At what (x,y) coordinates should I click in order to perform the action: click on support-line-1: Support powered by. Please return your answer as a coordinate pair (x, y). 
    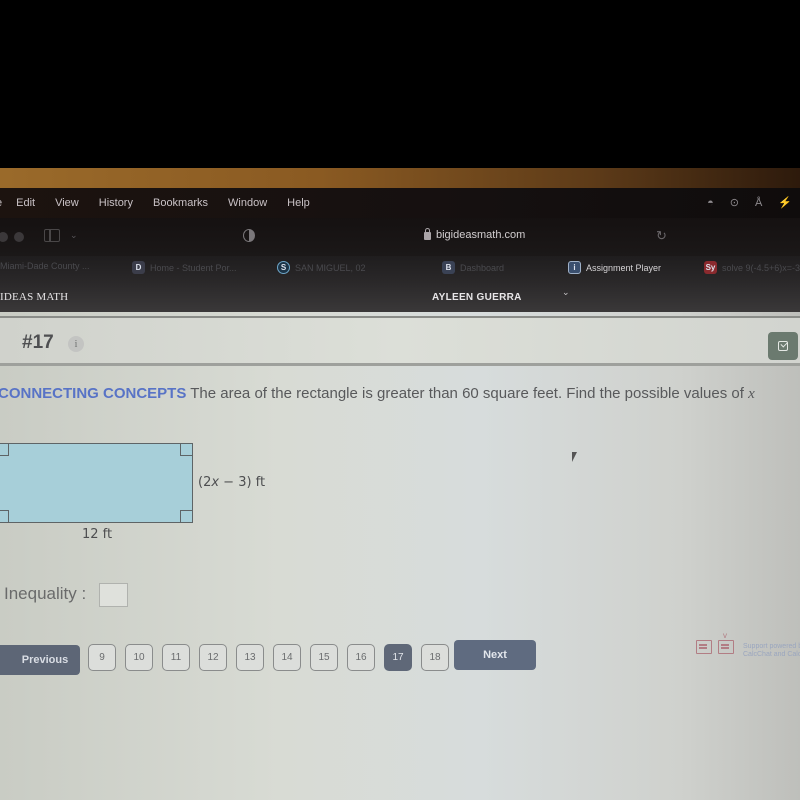
    Looking at the image, I should click on (771, 646).